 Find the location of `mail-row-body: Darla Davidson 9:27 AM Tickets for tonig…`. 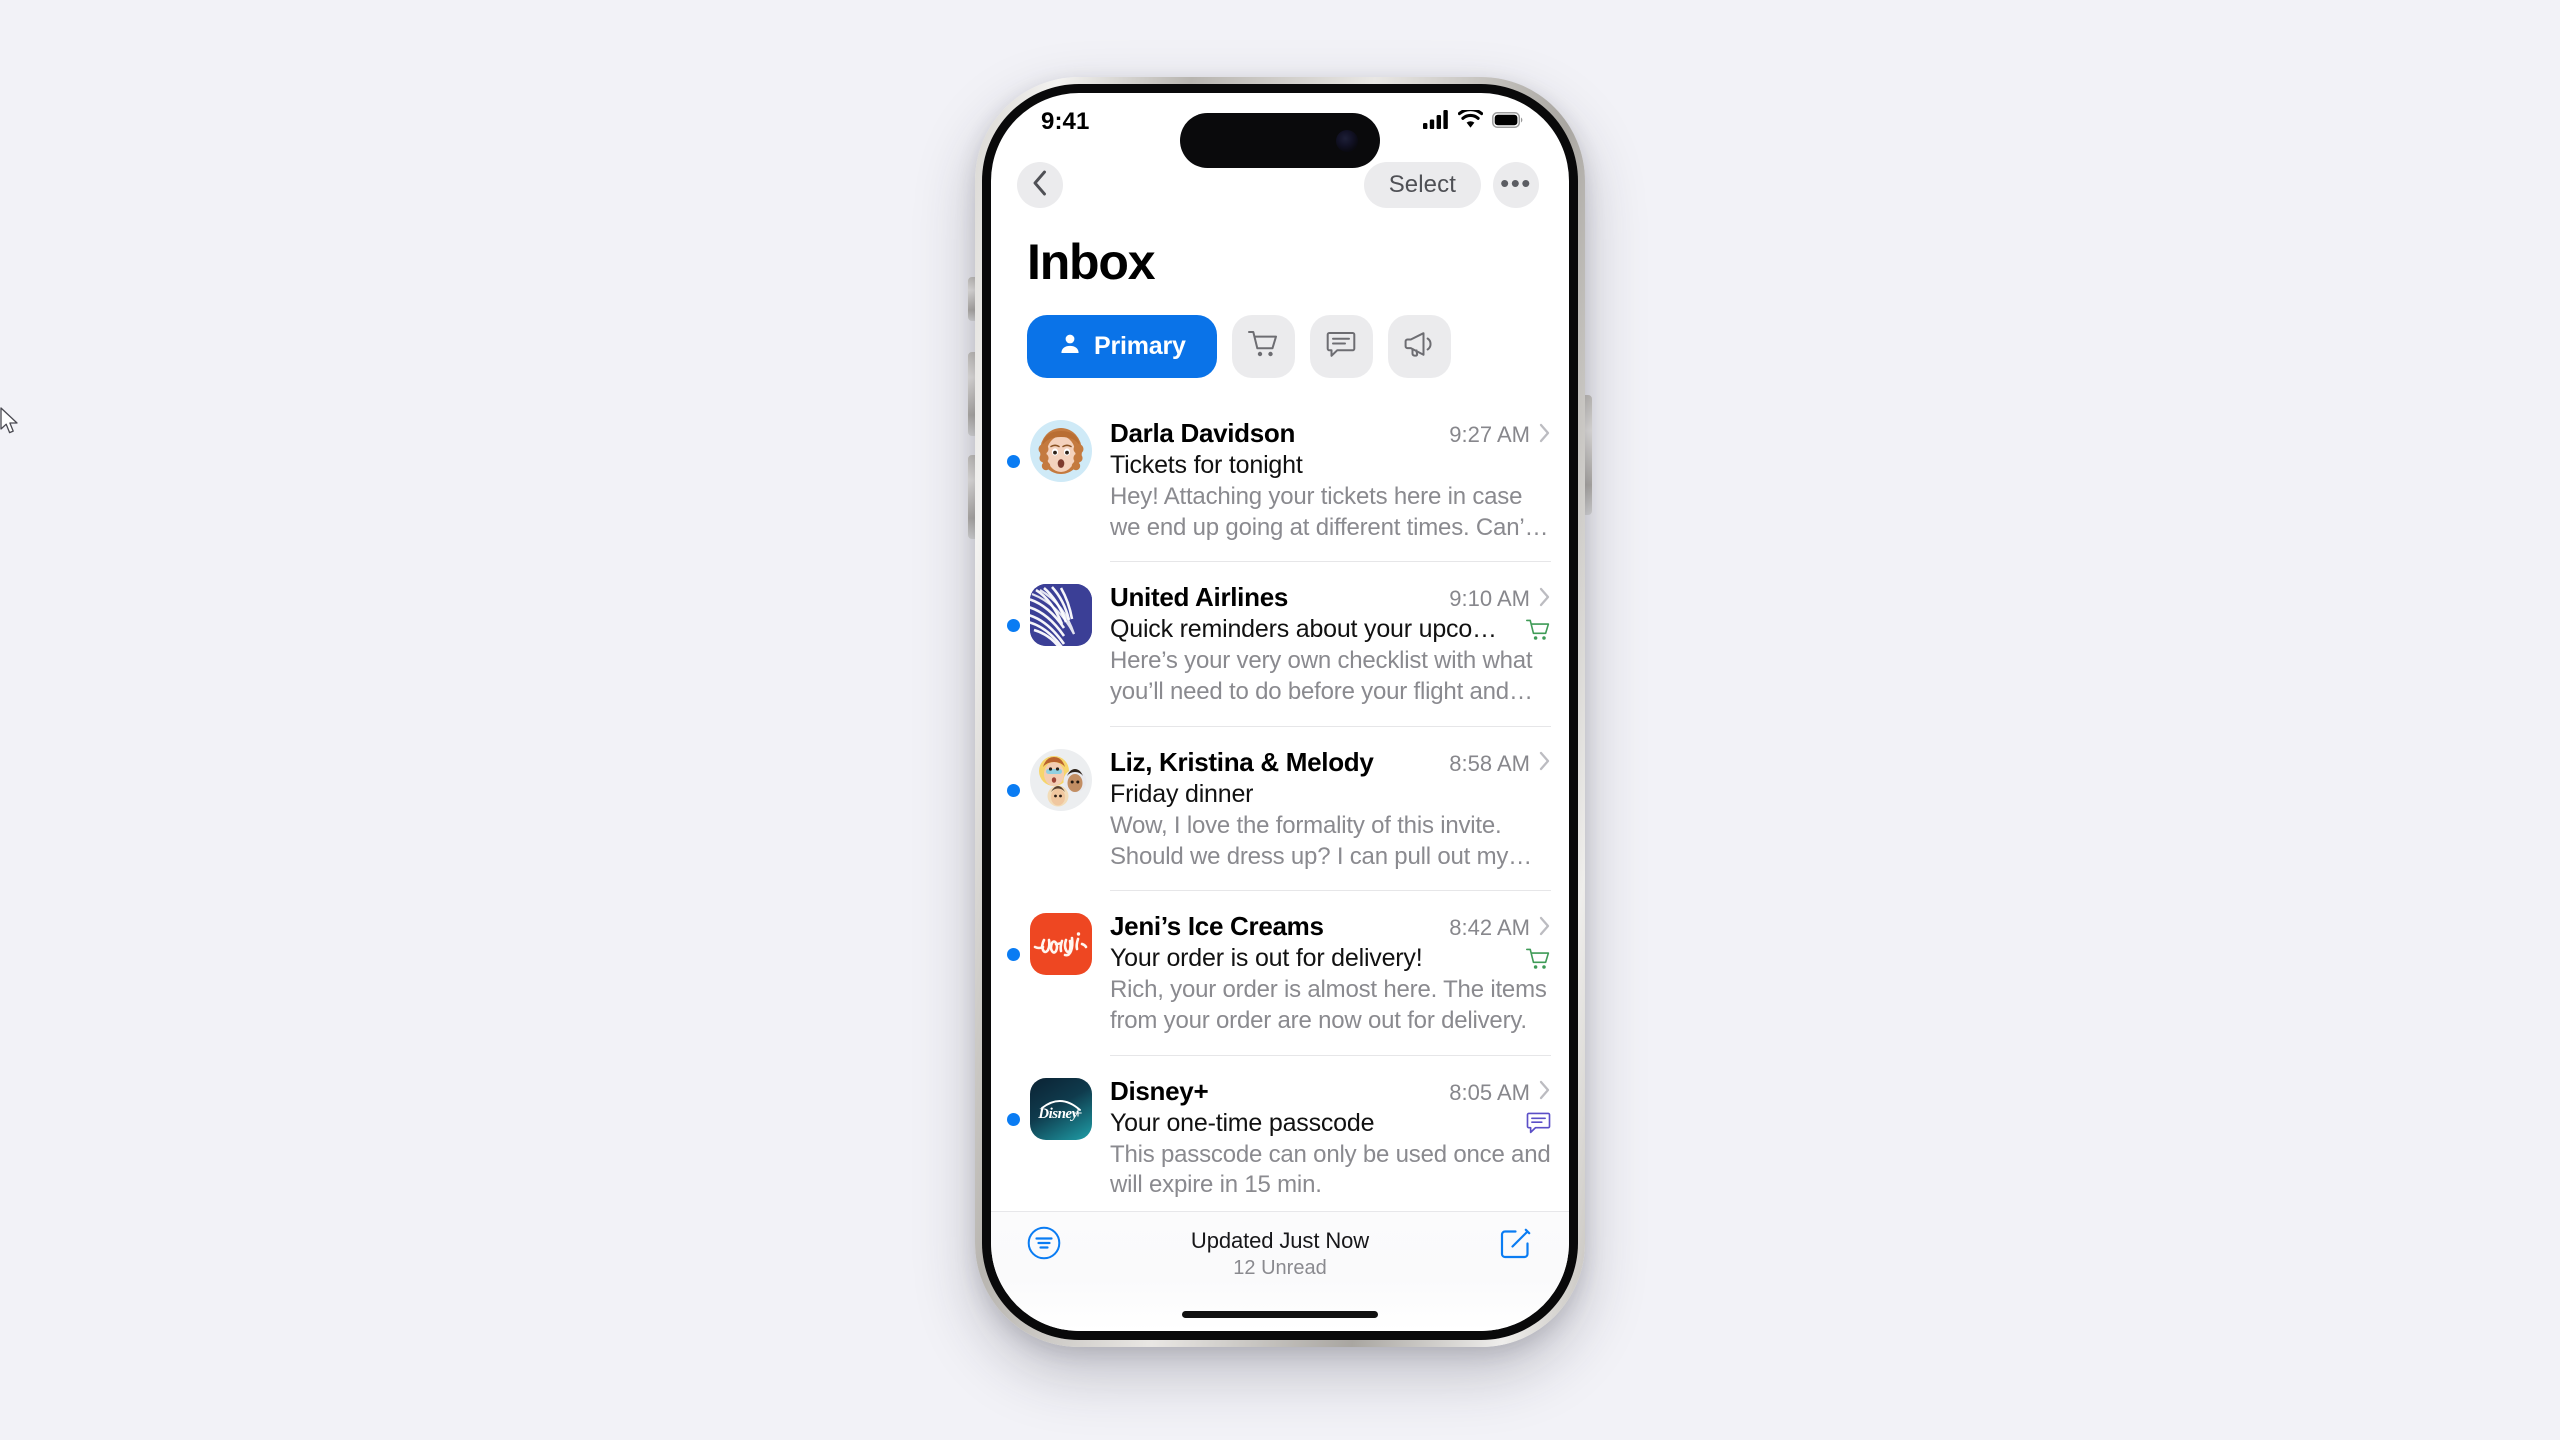

mail-row-body: Darla Davidson 9:27 AM Tickets for tonig… is located at coordinates (1330, 480).